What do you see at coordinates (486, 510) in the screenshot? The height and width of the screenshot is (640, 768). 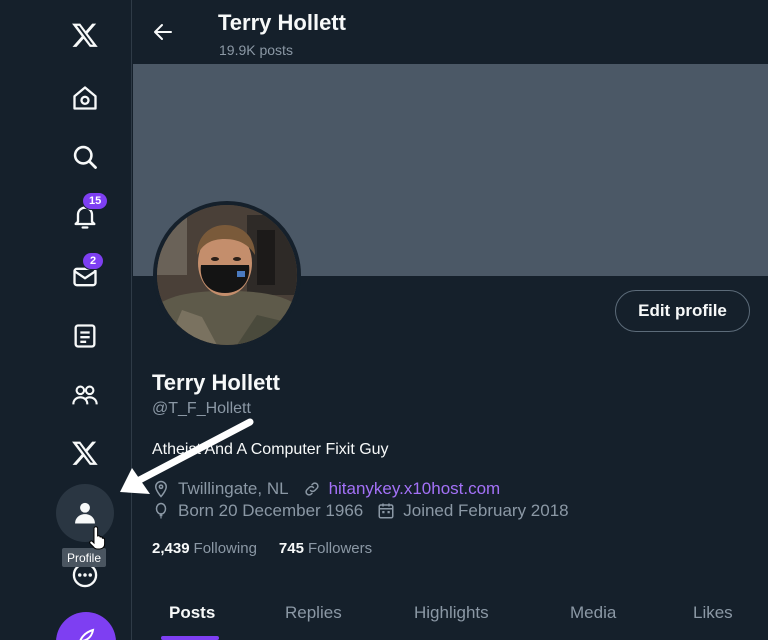 I see `joined-text: Joined February 2018` at bounding box center [486, 510].